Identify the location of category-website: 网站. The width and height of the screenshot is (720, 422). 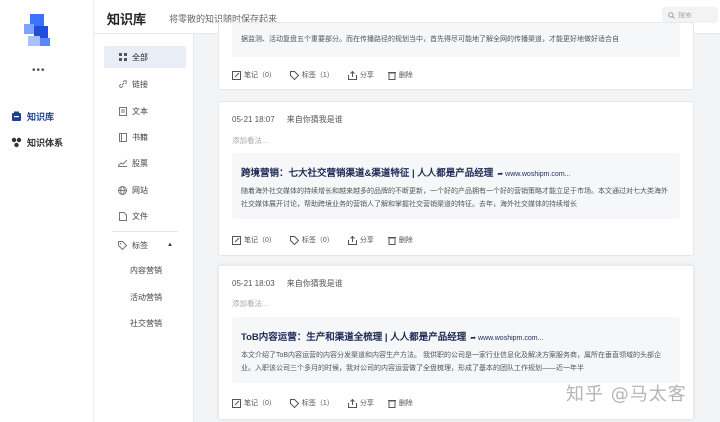
(145, 190).